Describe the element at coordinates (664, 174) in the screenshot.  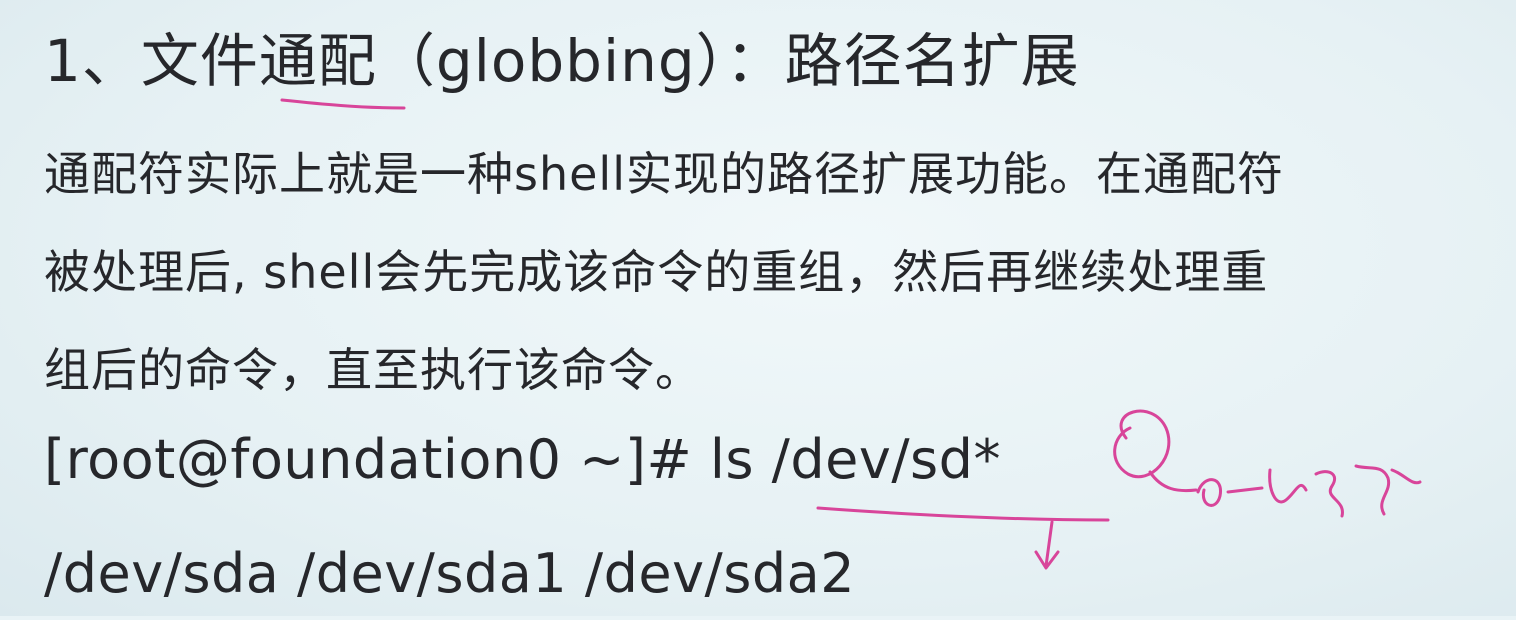
I see `paragraph-line-1: 通配符实际上就是一种shell实现的路径扩展功能。在通配符` at that location.